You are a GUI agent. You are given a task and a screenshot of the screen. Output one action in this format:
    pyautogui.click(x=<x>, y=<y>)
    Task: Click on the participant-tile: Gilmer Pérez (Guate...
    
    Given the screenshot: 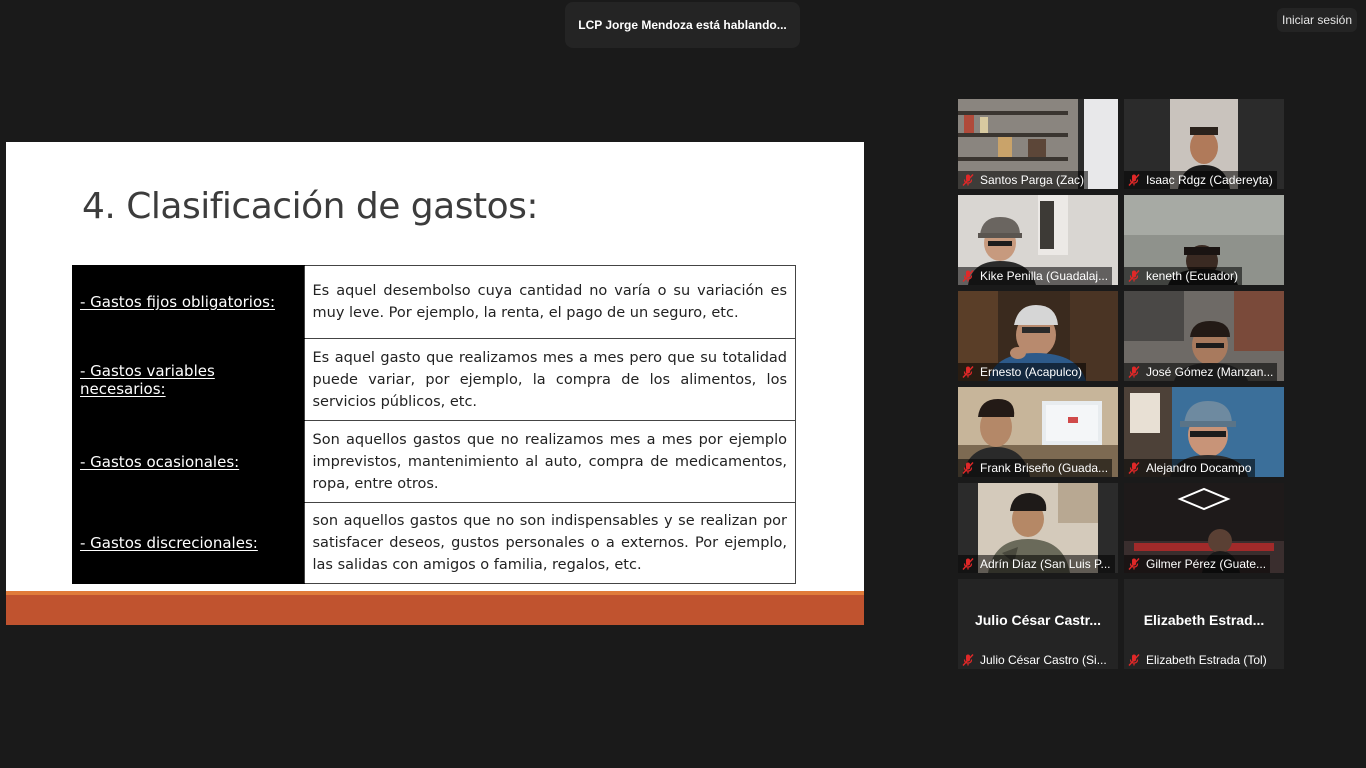 What is the action you would take?
    pyautogui.click(x=1204, y=528)
    